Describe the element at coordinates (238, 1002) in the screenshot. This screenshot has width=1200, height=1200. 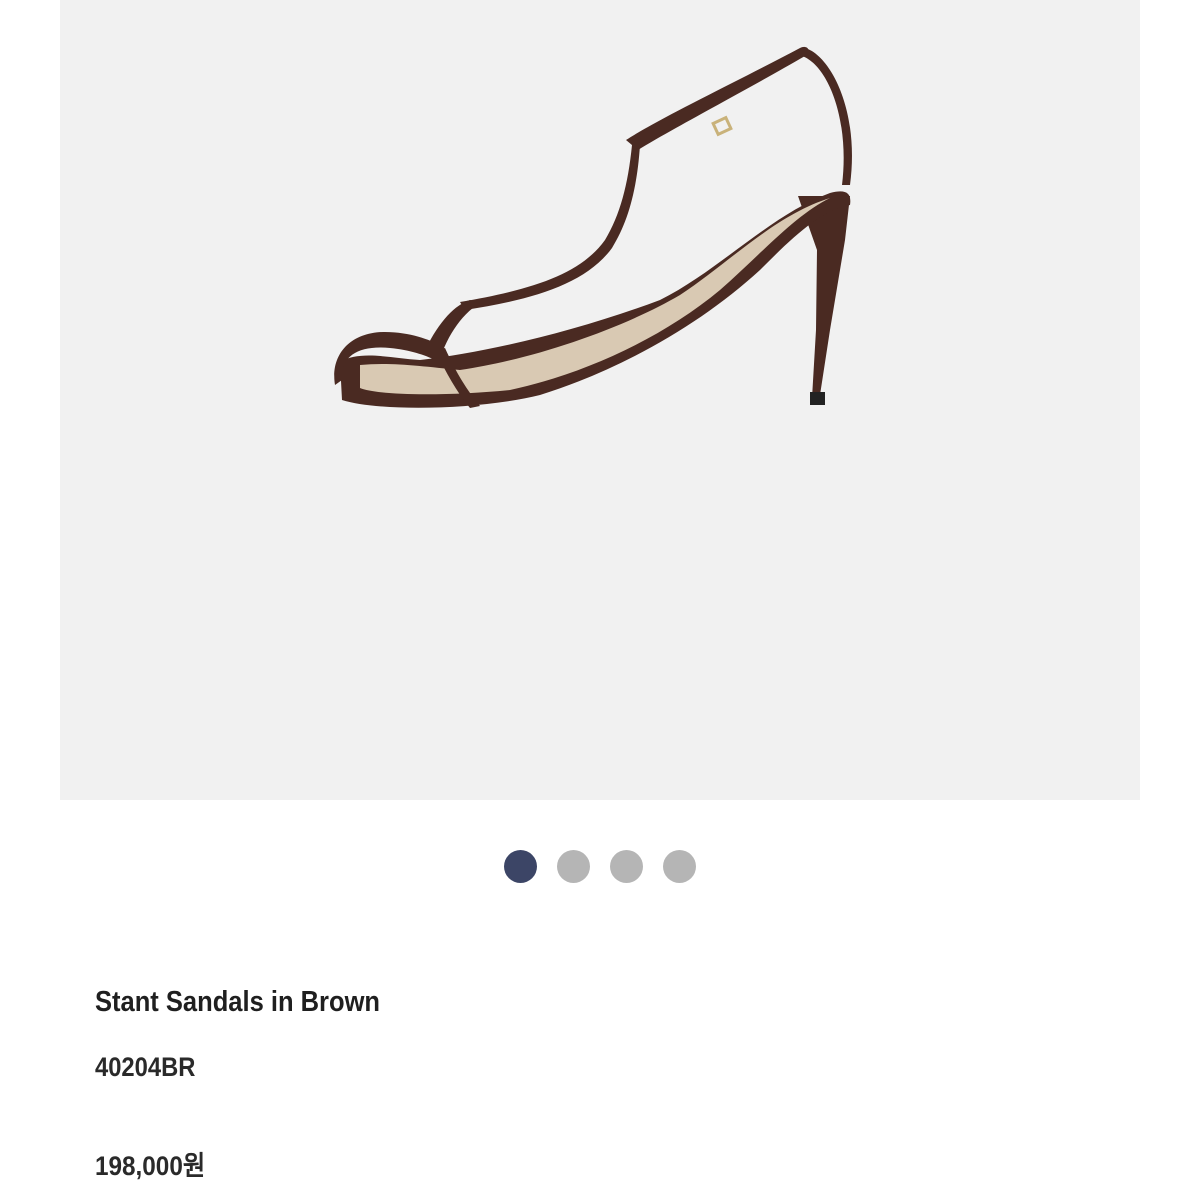
I see `product-name: Stant Sandals in Brown` at that location.